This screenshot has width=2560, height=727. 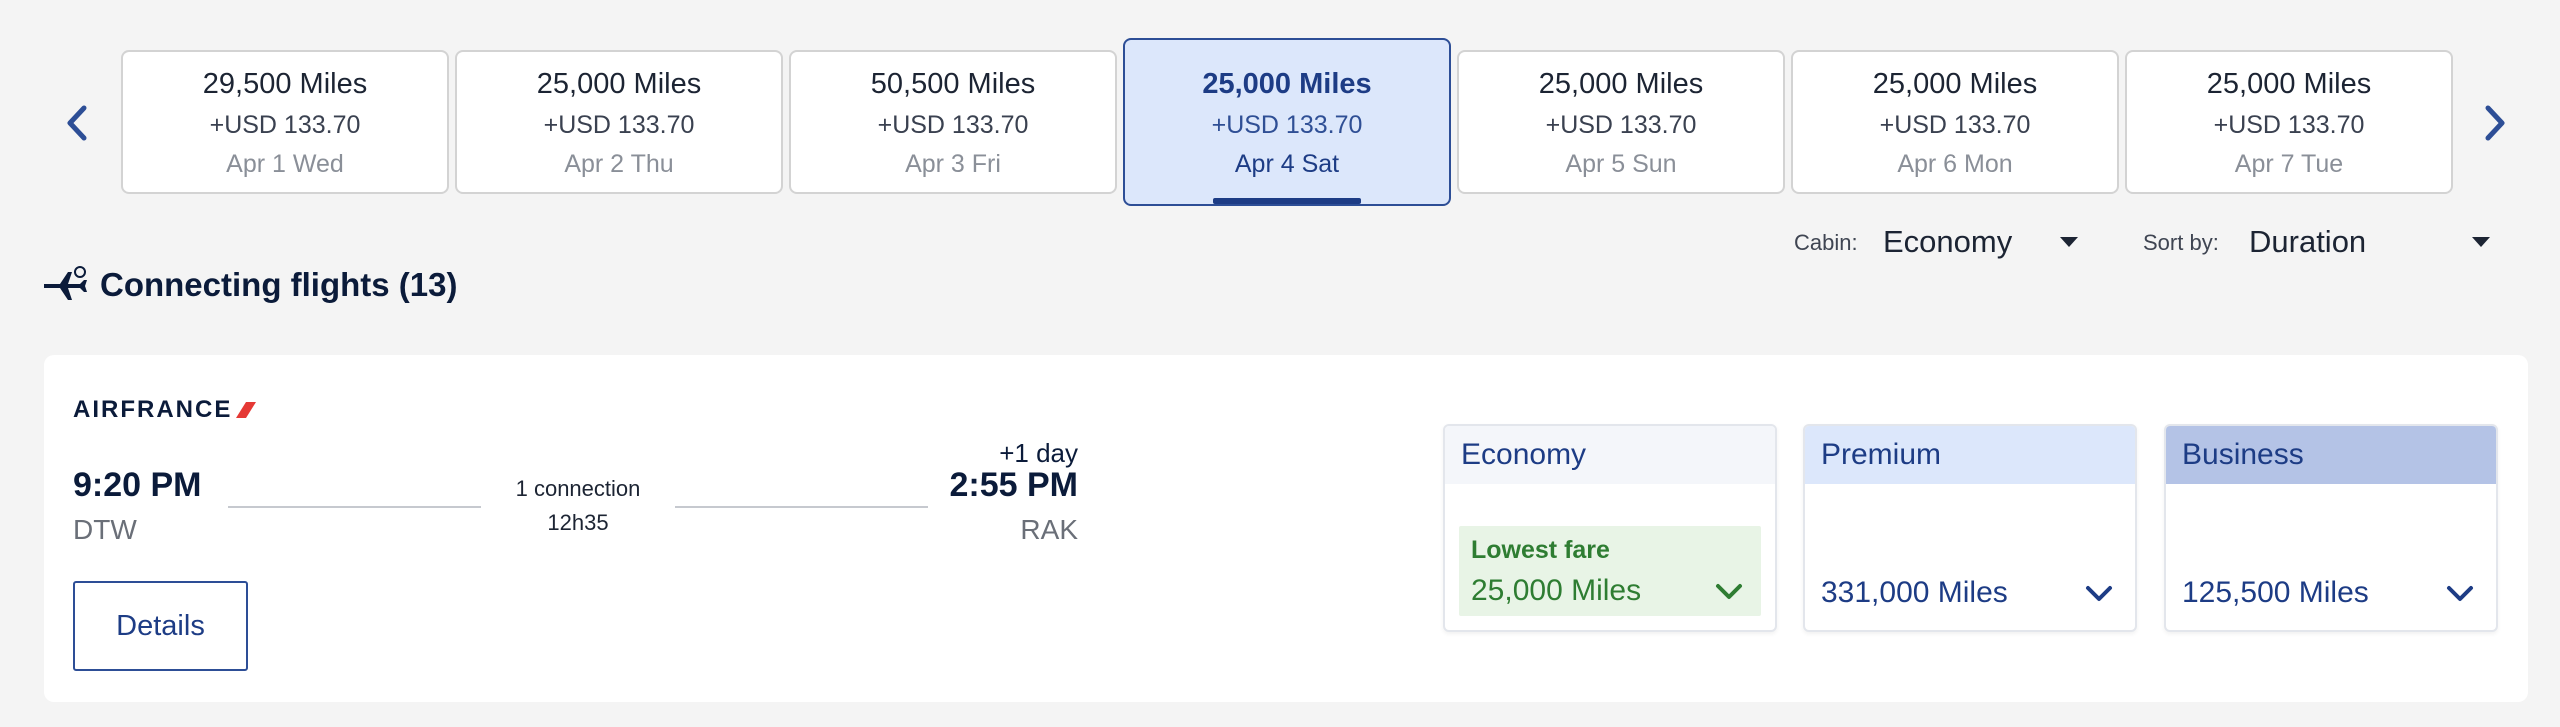 I want to click on date-card-apr-3: 50,500 Miles +USD 133.70 Apr 3 Fri, so click(x=953, y=122).